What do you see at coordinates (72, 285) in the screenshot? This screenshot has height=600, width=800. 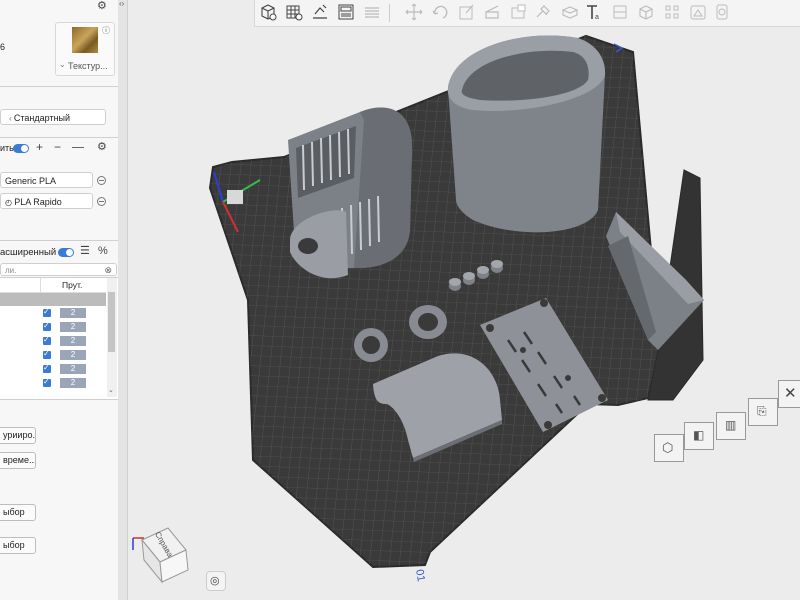 I see `column-header-filament: Прут.` at bounding box center [72, 285].